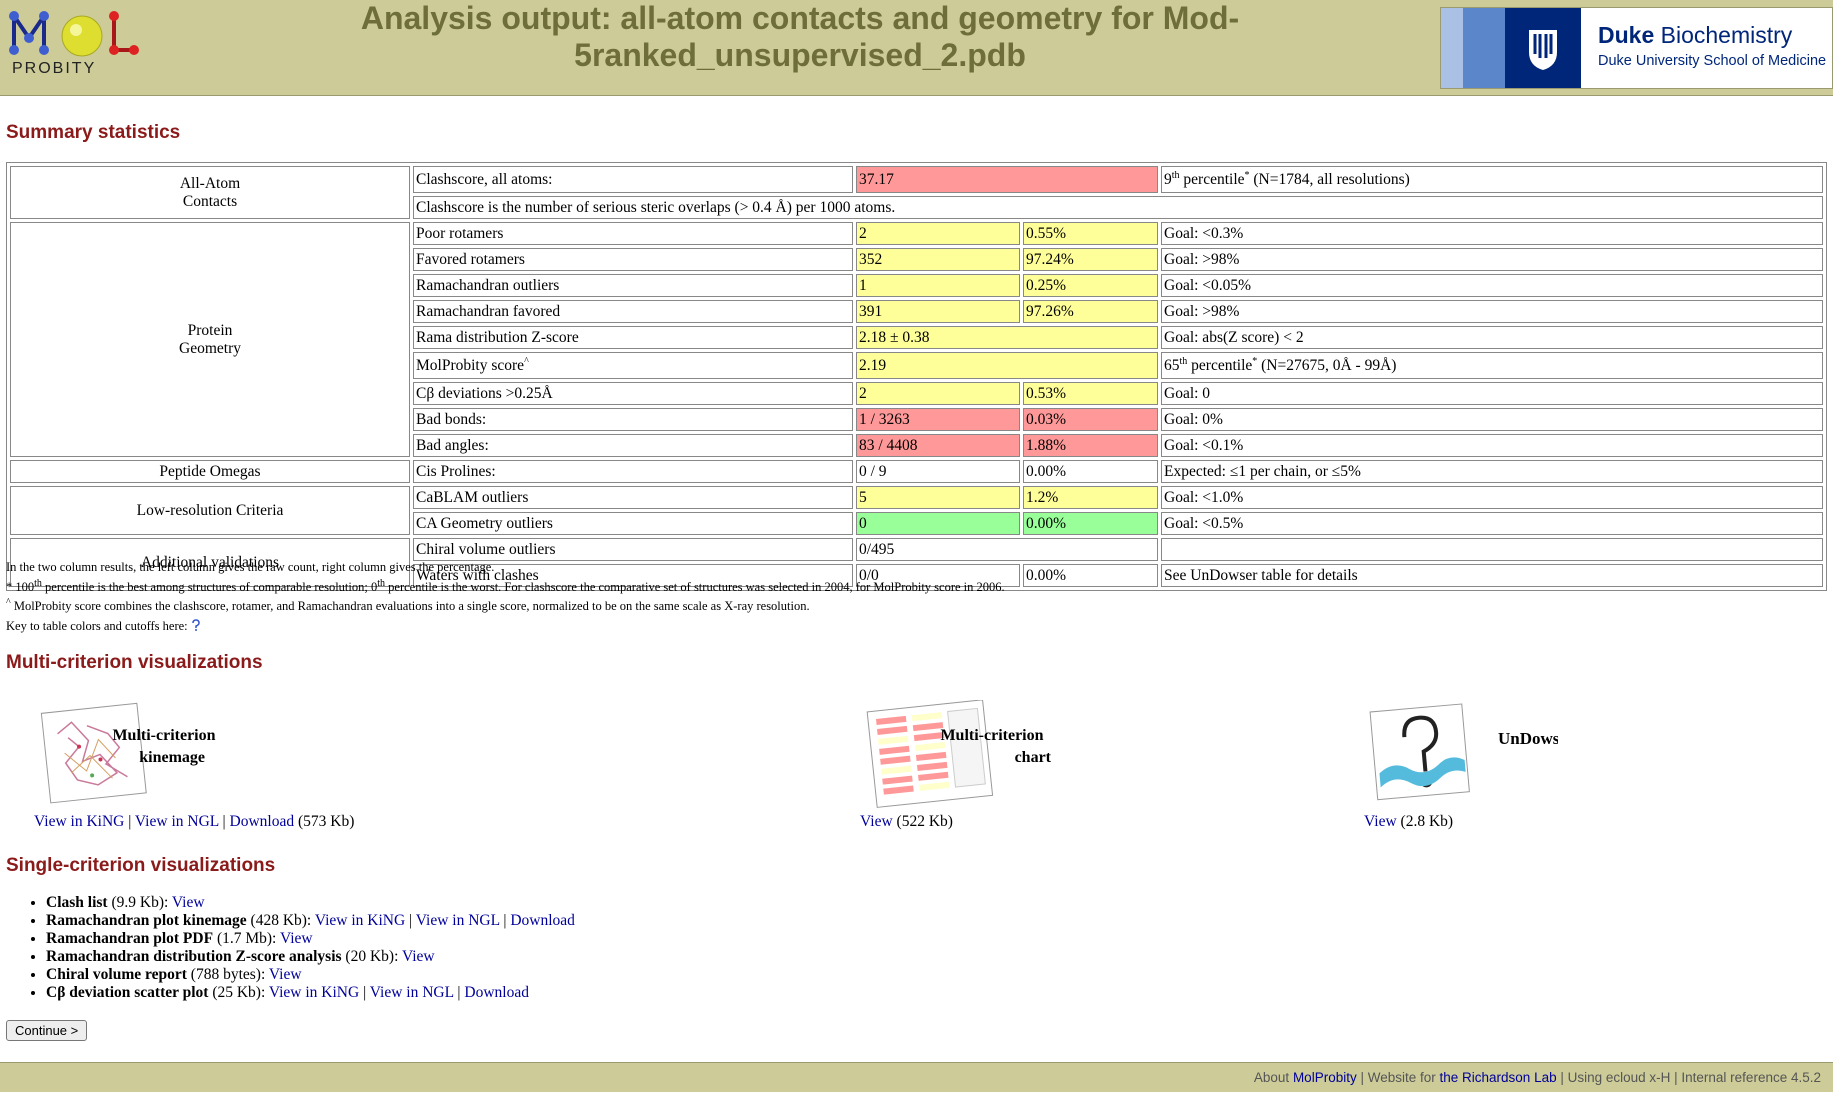 The width and height of the screenshot is (1833, 1093). Describe the element at coordinates (876, 821) in the screenshot. I see `view-chart-link: View` at that location.